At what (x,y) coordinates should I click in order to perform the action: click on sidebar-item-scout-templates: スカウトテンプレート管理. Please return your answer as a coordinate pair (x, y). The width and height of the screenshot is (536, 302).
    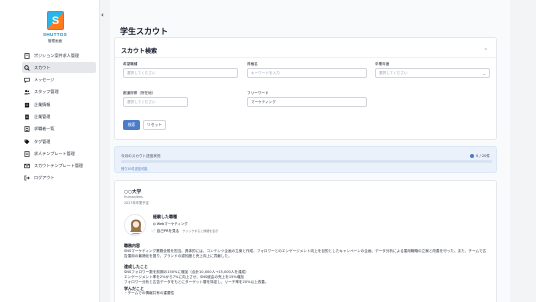
    Looking at the image, I should click on (59, 166).